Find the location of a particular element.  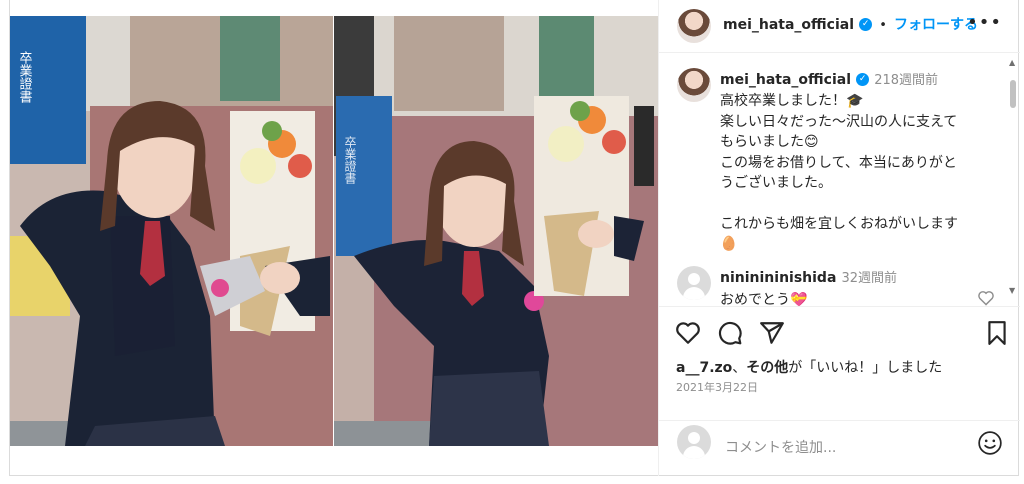

comment-item: nininininishida 32週間前 is located at coordinates (808, 276).